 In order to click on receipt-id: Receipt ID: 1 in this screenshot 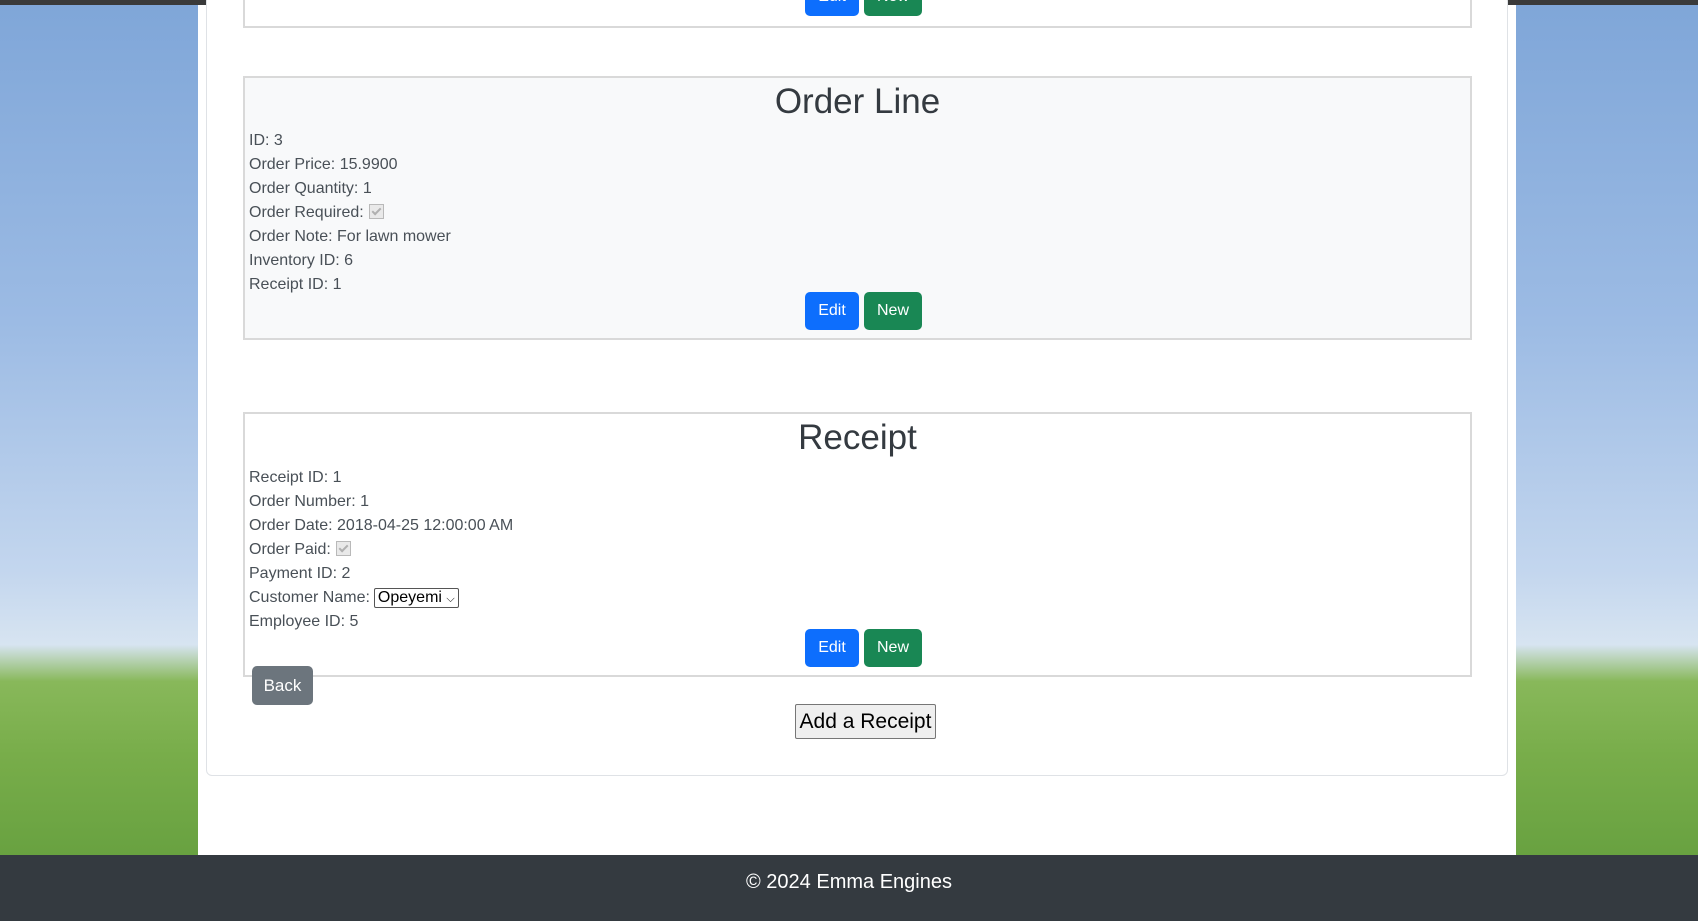, I will do `click(295, 477)`.